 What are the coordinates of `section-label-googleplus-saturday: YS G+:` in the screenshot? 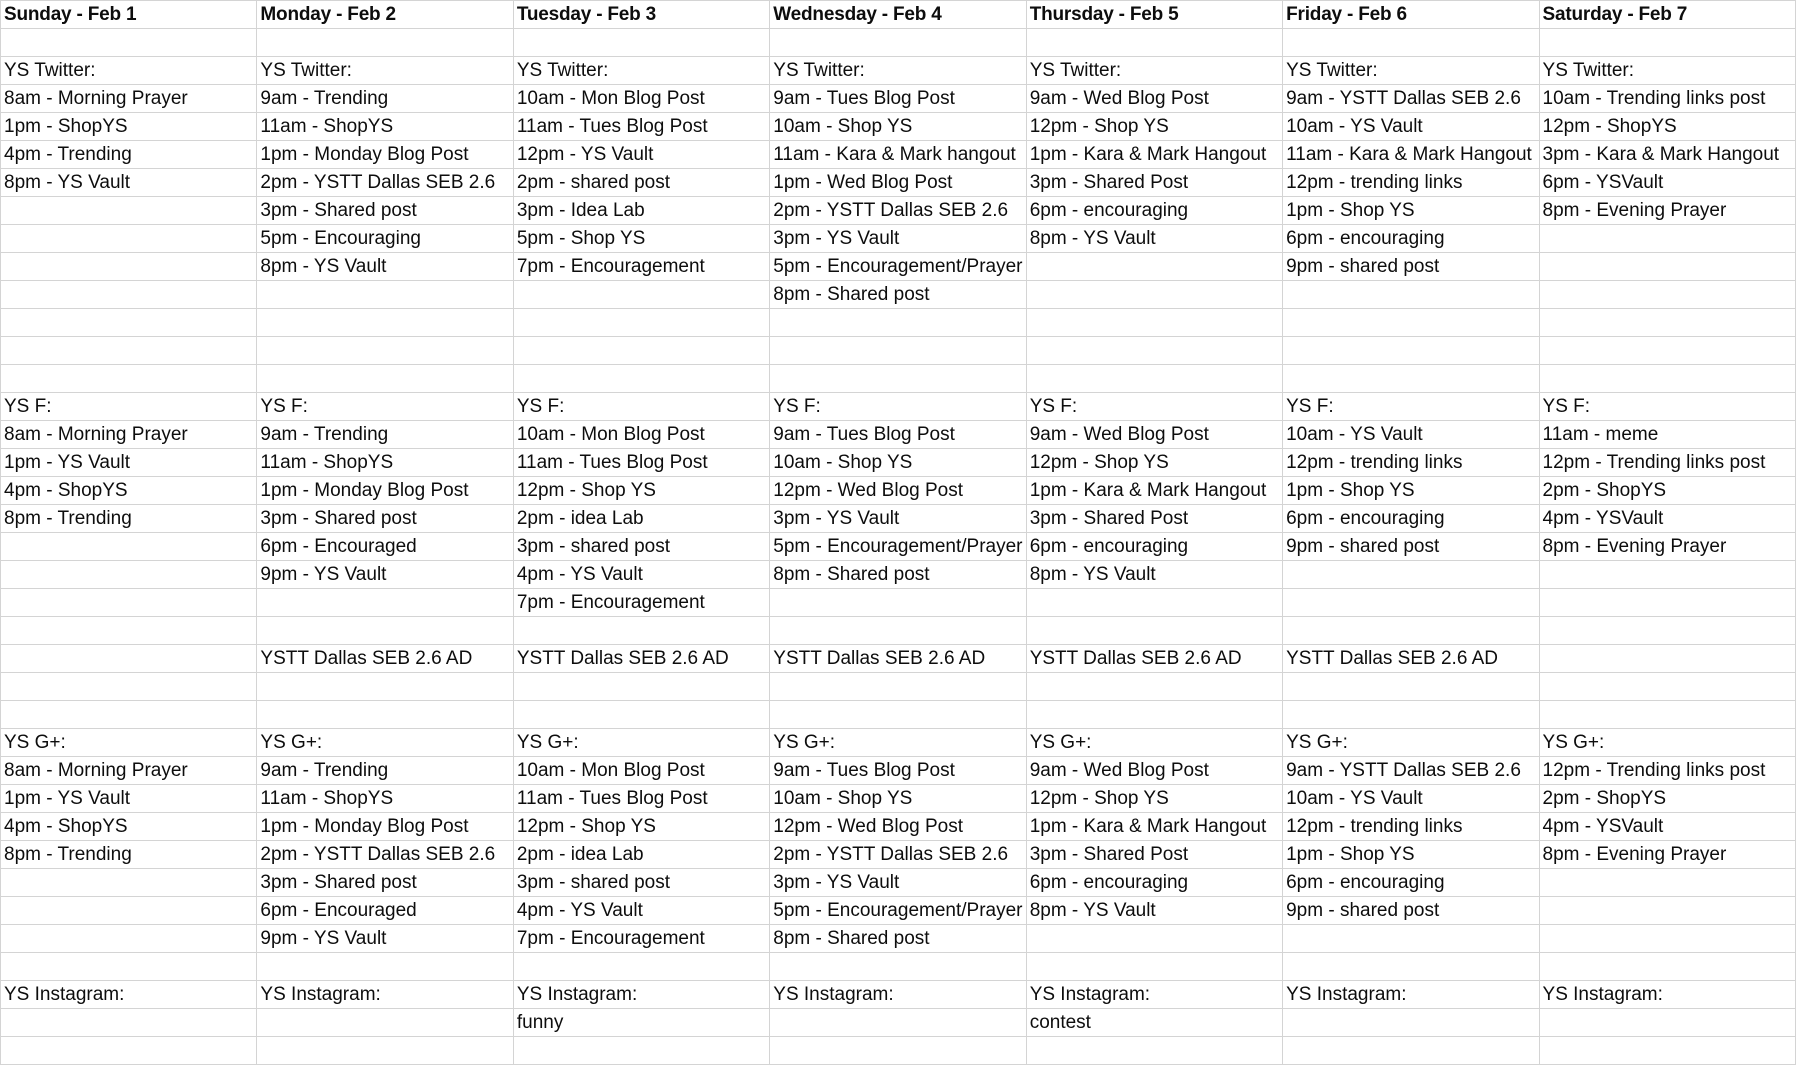 It's located at (1667, 742).